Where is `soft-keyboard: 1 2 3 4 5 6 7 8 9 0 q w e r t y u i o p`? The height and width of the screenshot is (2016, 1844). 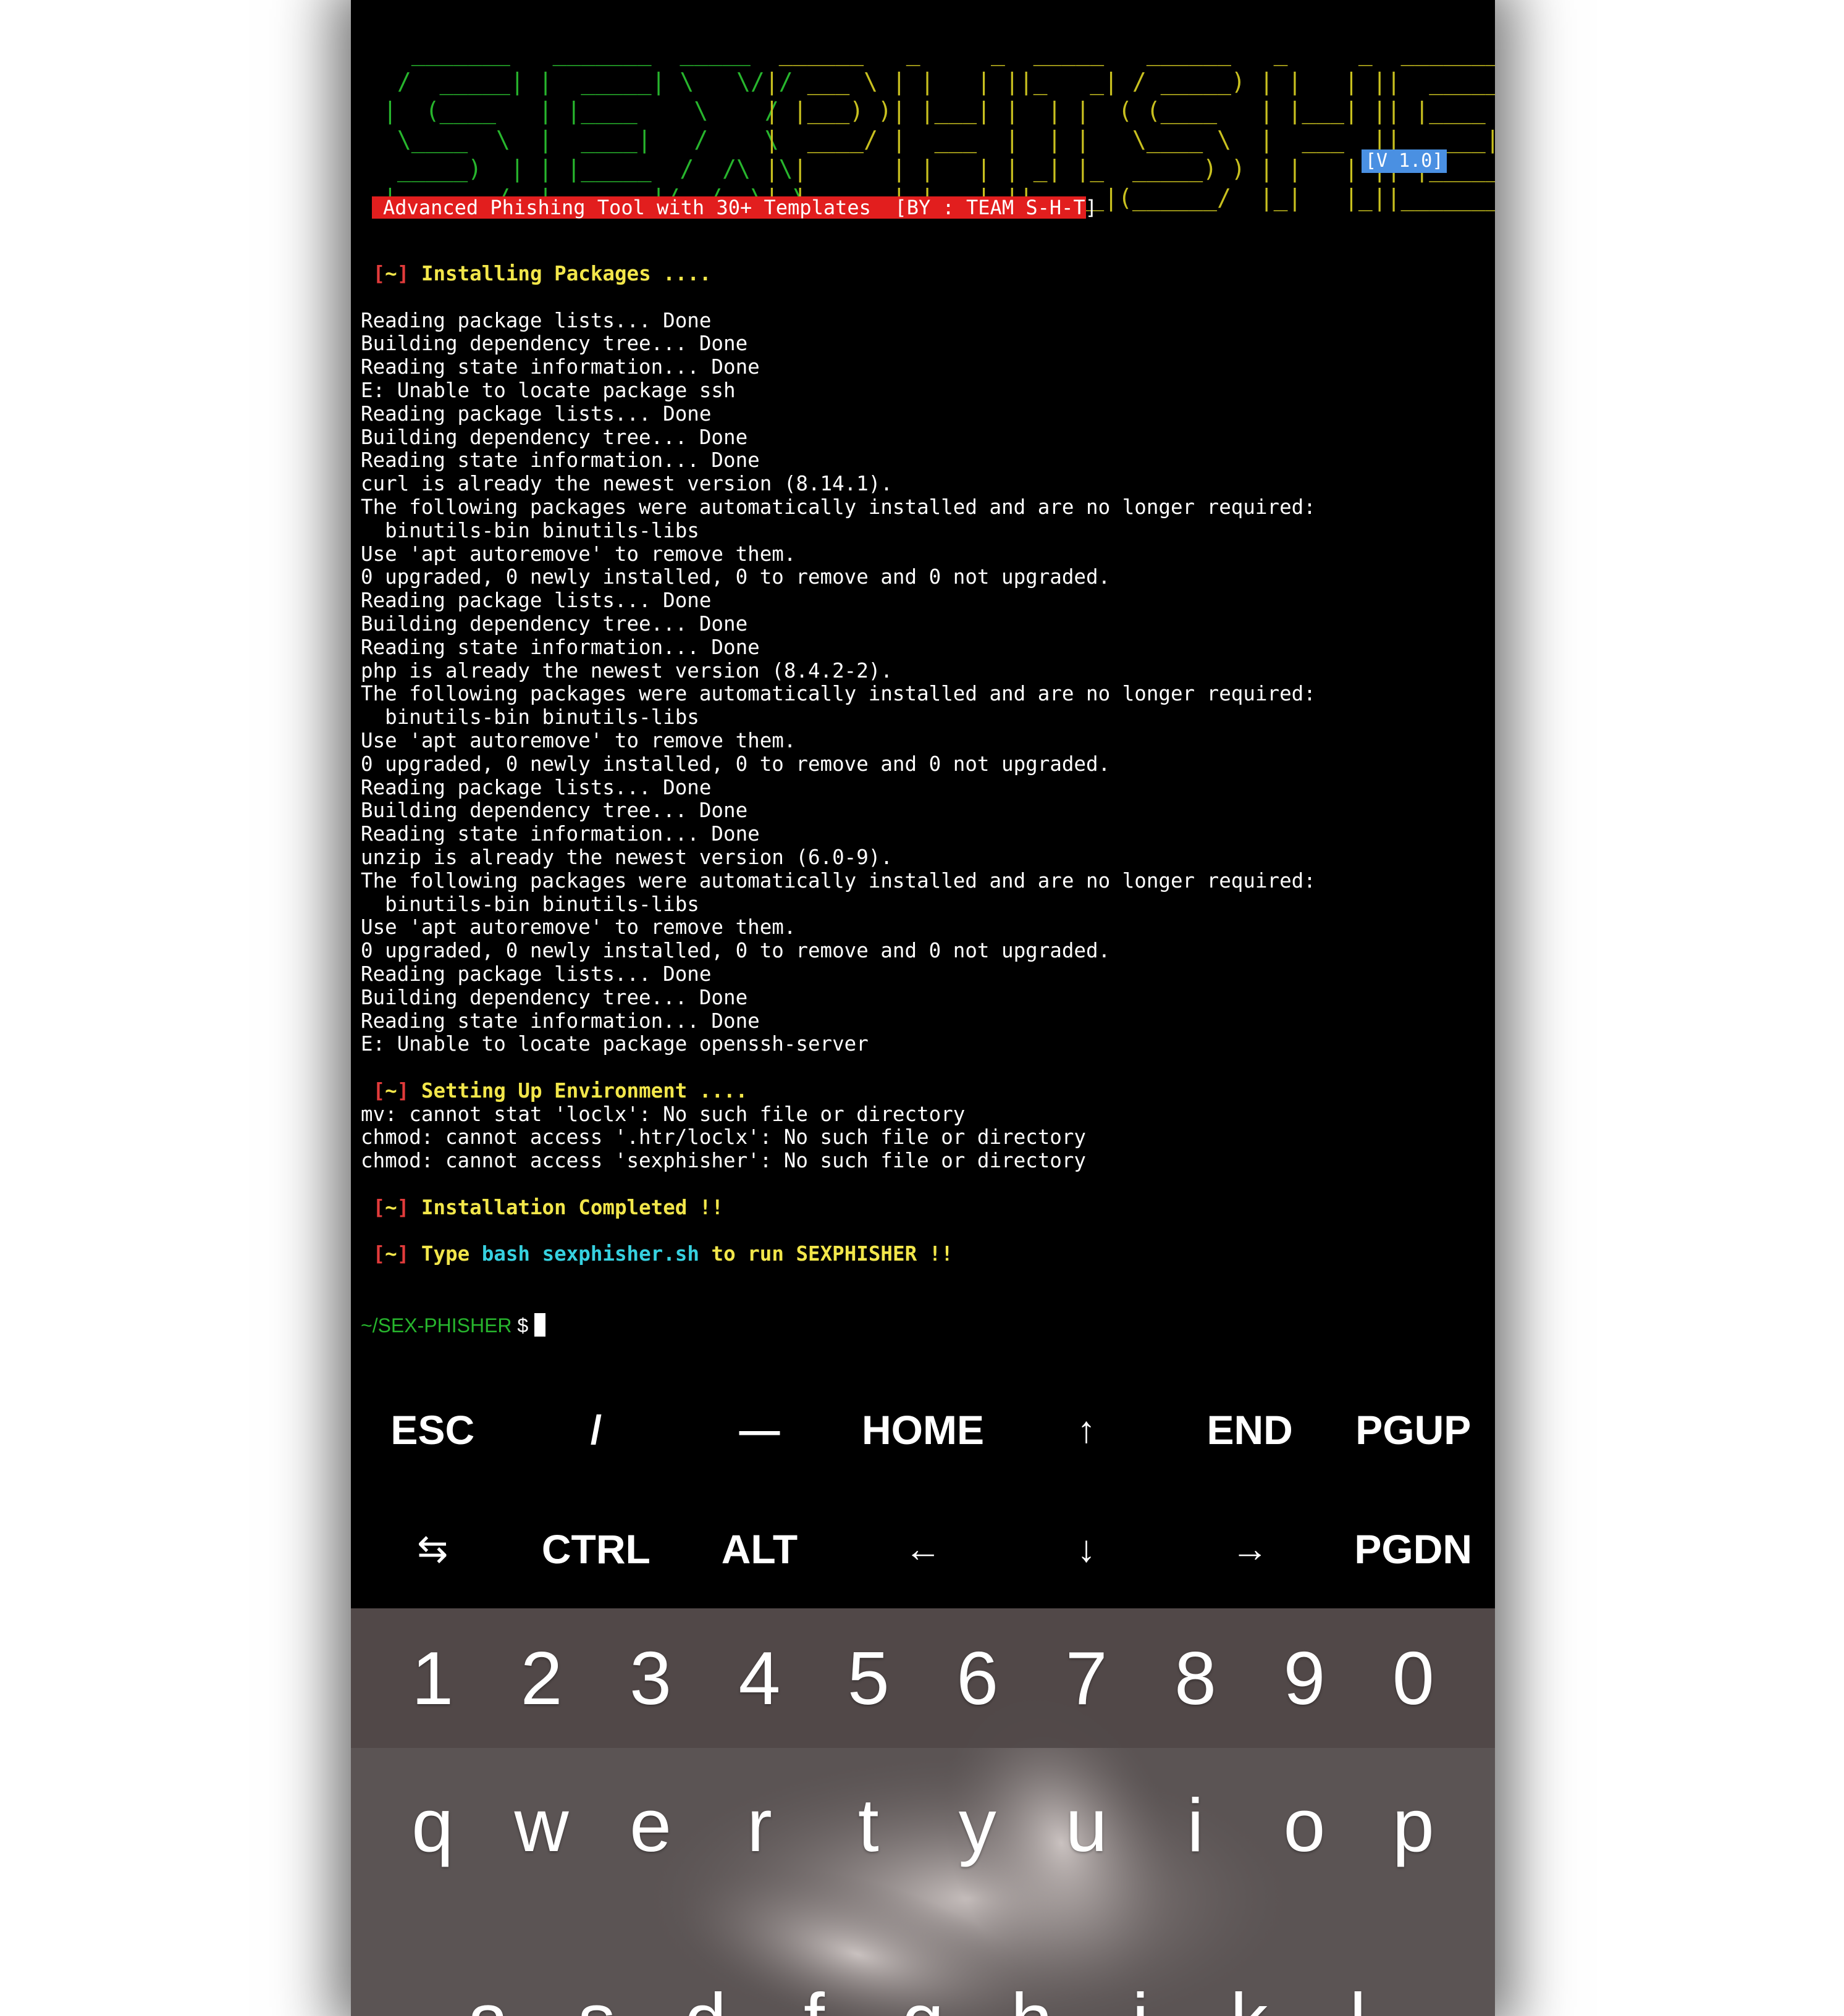 soft-keyboard: 1 2 3 4 5 6 7 8 9 0 q w e r t y u i o p is located at coordinates (923, 1812).